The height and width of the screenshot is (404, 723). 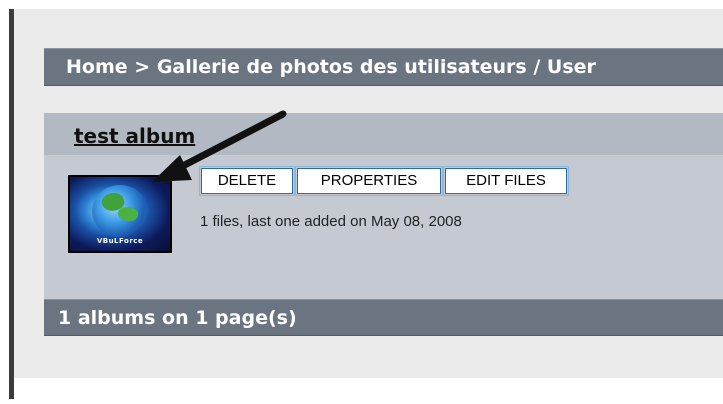 What do you see at coordinates (369, 181) in the screenshot?
I see `properties-button: PROPERTIES` at bounding box center [369, 181].